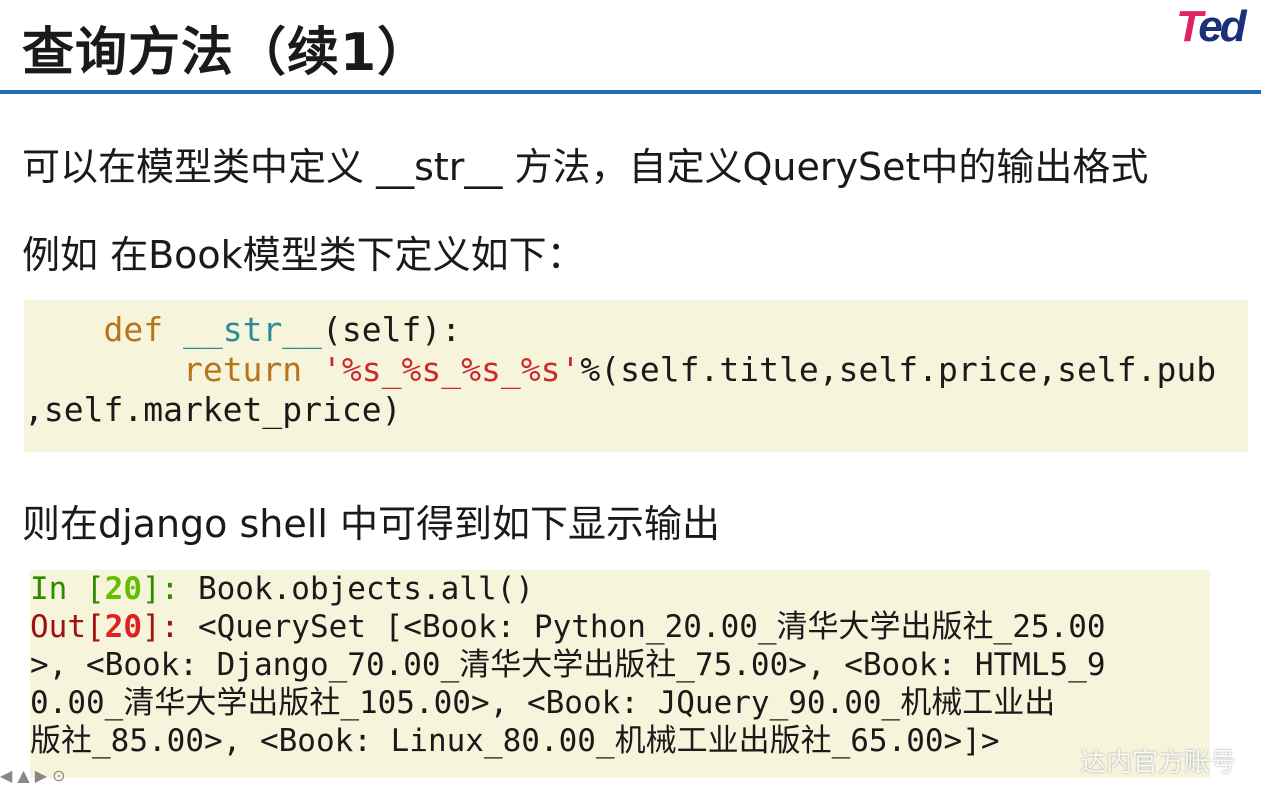 The width and height of the screenshot is (1261, 785). Describe the element at coordinates (1211, 26) in the screenshot. I see `tedu-logo: Ted` at that location.